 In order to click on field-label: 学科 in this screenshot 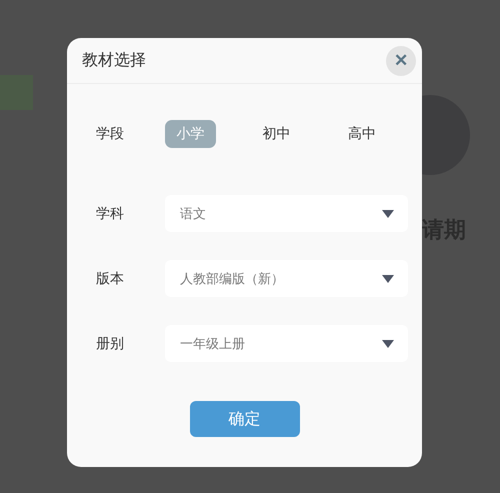, I will do `click(110, 213)`.